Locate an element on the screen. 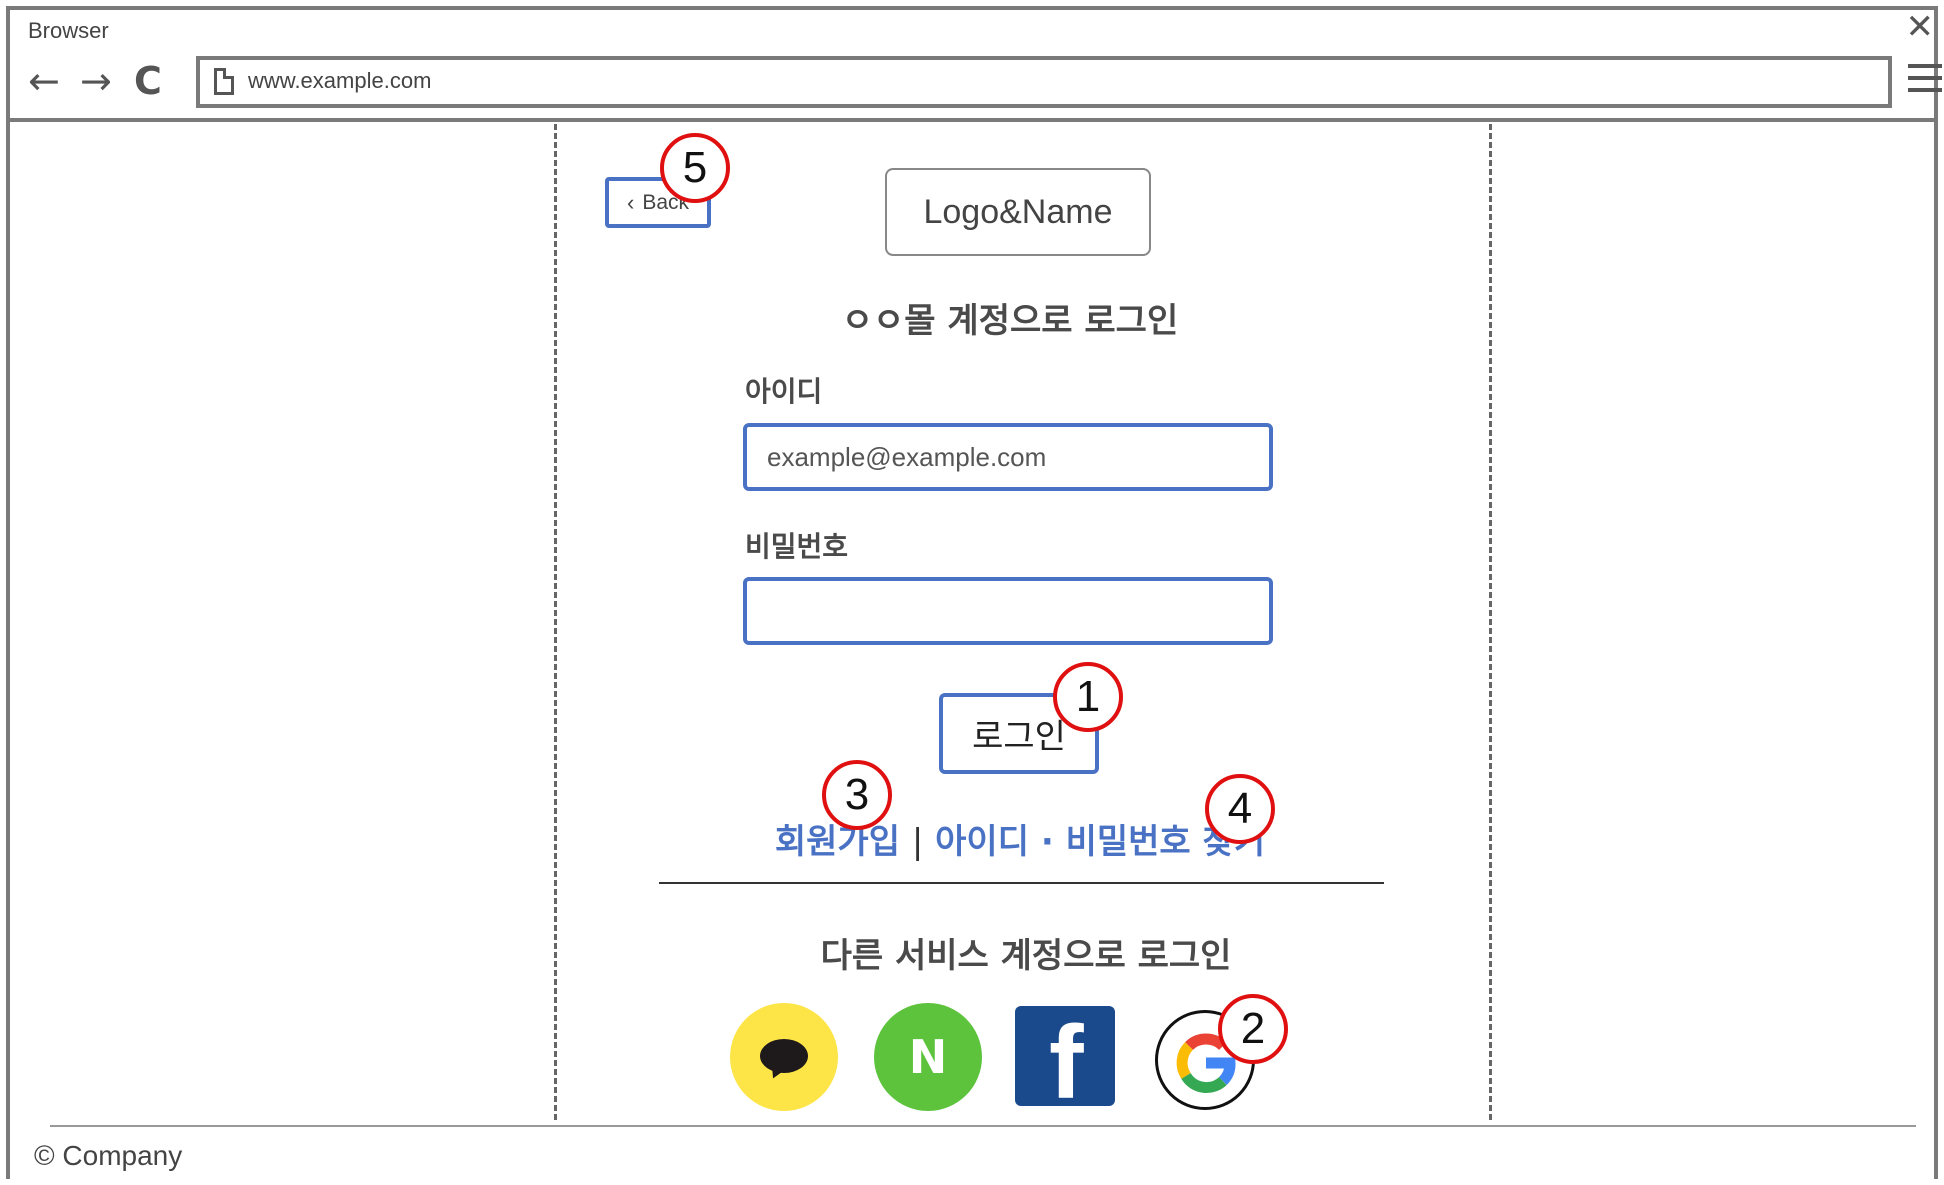  annotation-marker-1: 1 is located at coordinates (1088, 697).